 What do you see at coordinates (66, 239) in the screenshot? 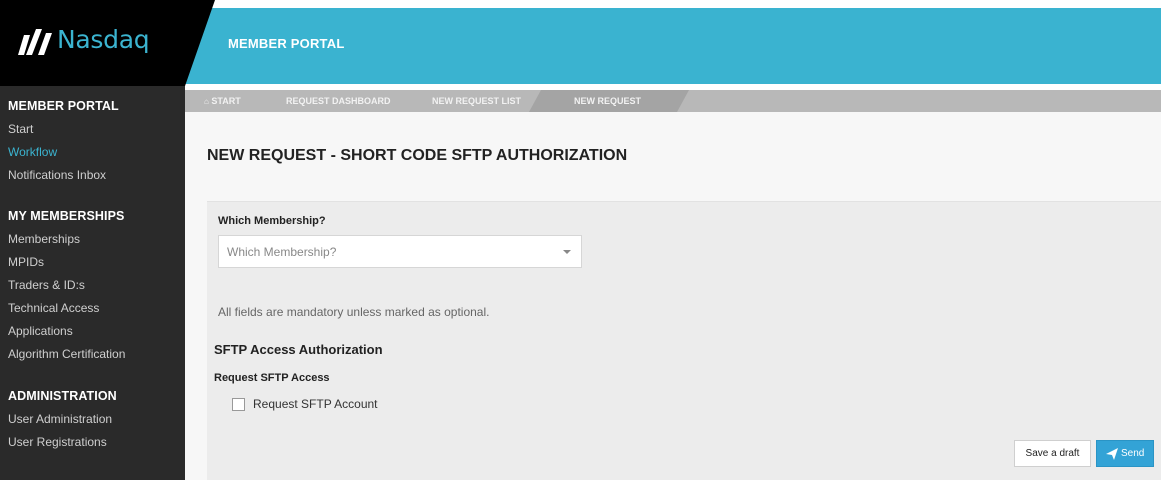
I see `sidebar-item-memberships: Memberships` at bounding box center [66, 239].